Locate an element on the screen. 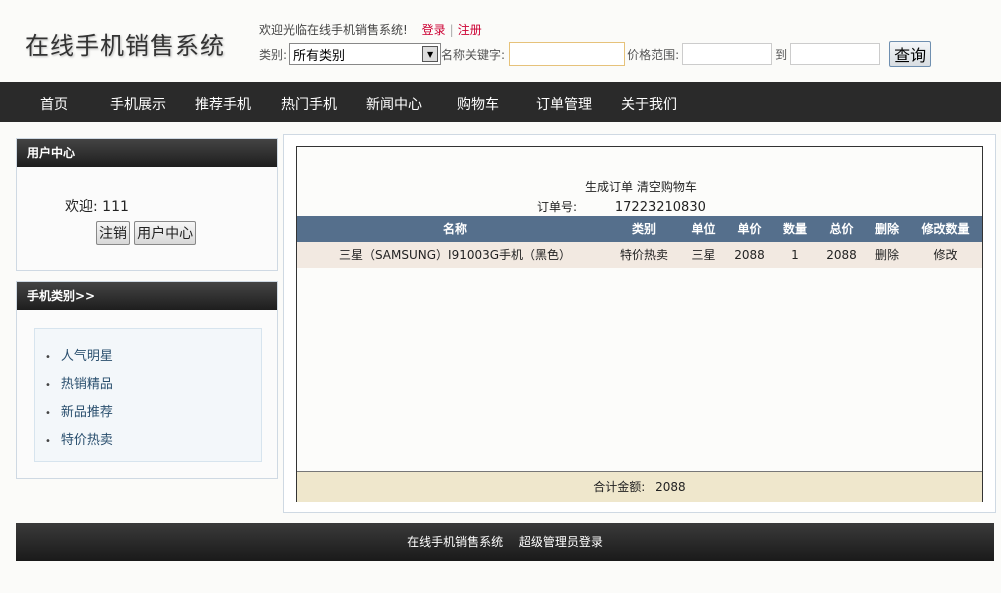 This screenshot has height=593, width=1001. category-title: 手机类别>> is located at coordinates (147, 296).